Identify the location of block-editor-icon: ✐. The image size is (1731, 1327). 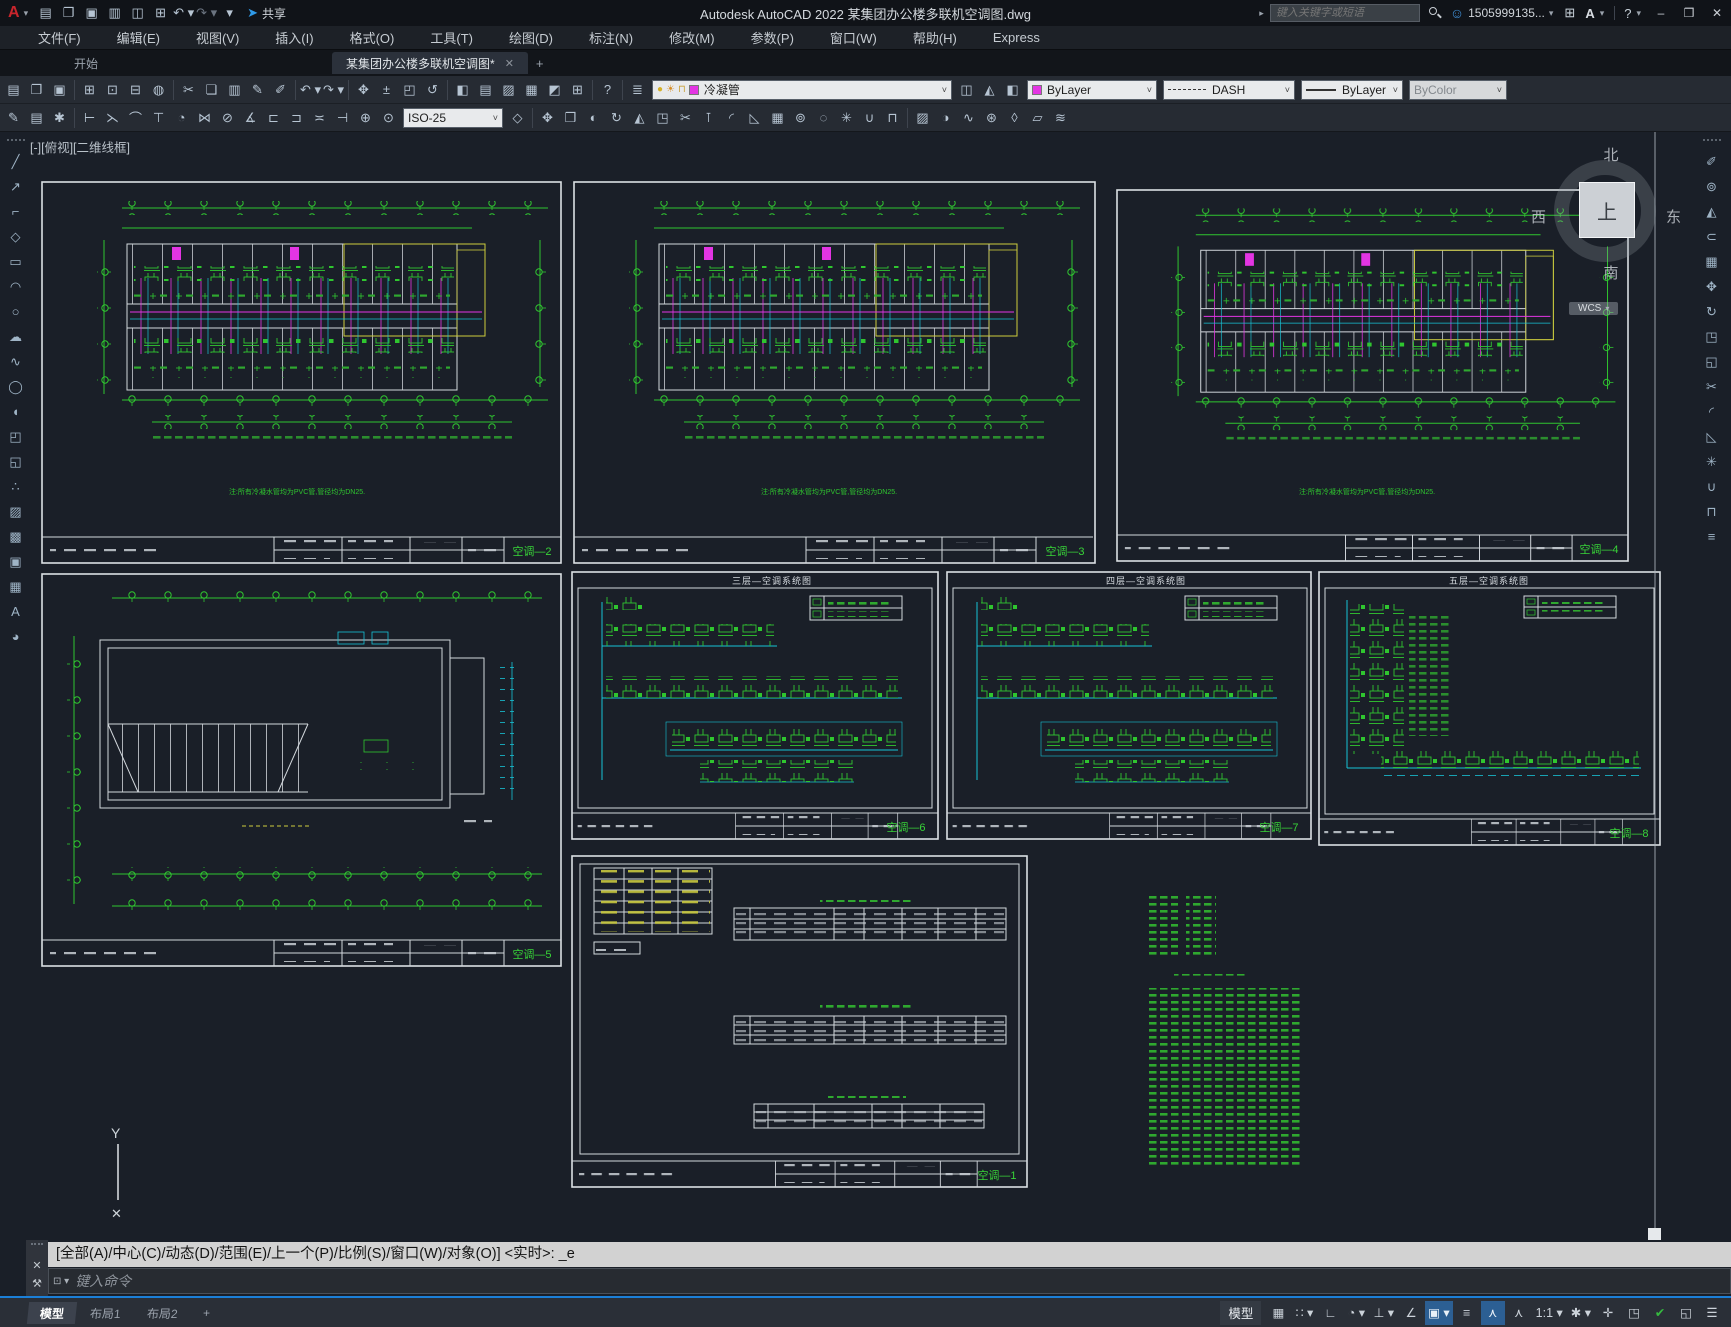
(280, 90).